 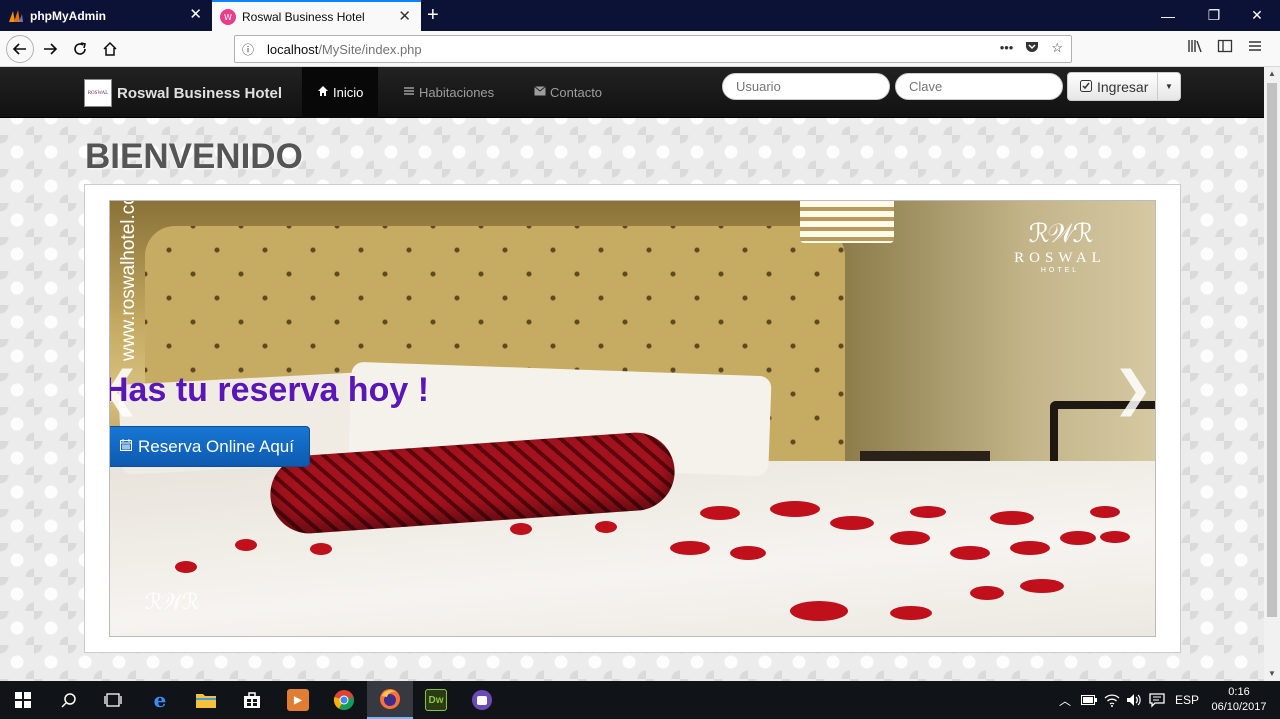 I want to click on show-hidden-icons-icon: ︿, so click(x=1065, y=700).